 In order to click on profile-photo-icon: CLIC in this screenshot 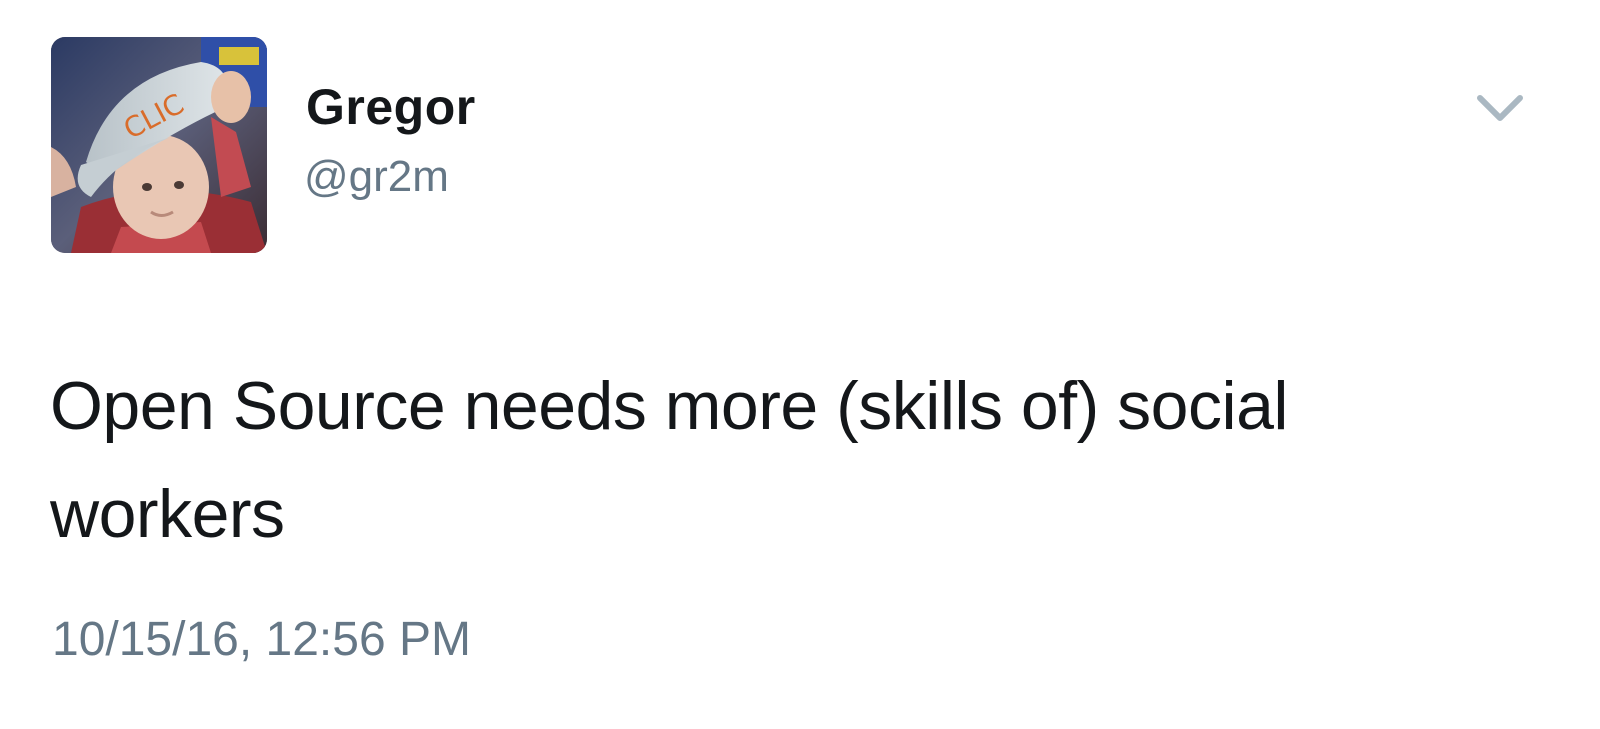, I will do `click(159, 145)`.